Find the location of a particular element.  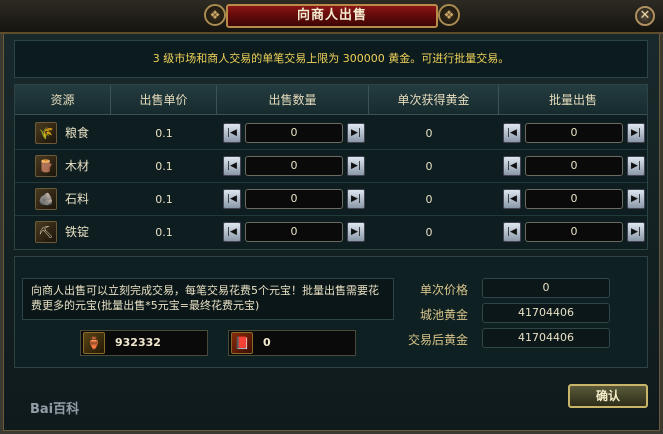

table-header: 资源 出售单价 出售数量 单次获得黄金 批量出售 is located at coordinates (331, 100).